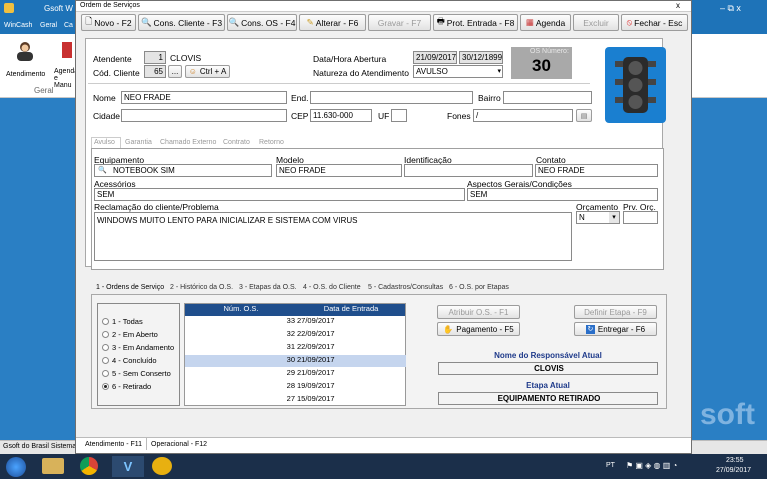 This screenshot has width=767, height=479. I want to click on tab-etapas: 3 - Etapas da O.S., so click(268, 287).